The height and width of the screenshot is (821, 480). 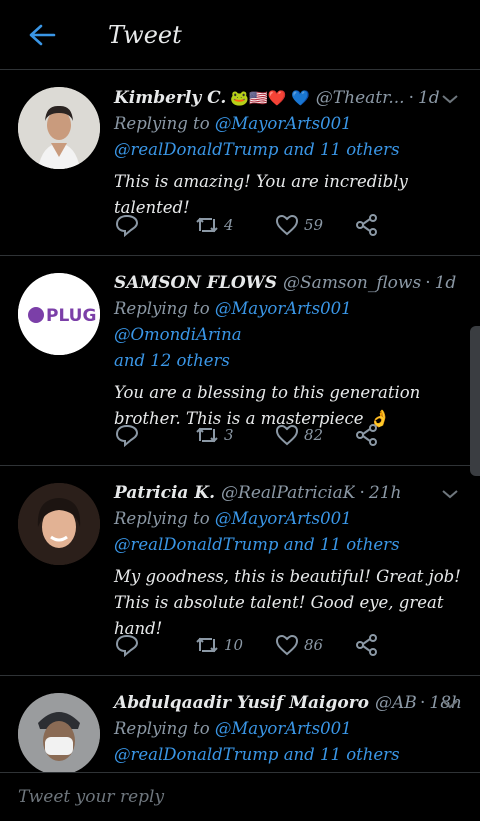 I want to click on author-handle: @Samson_flows, so click(x=352, y=283).